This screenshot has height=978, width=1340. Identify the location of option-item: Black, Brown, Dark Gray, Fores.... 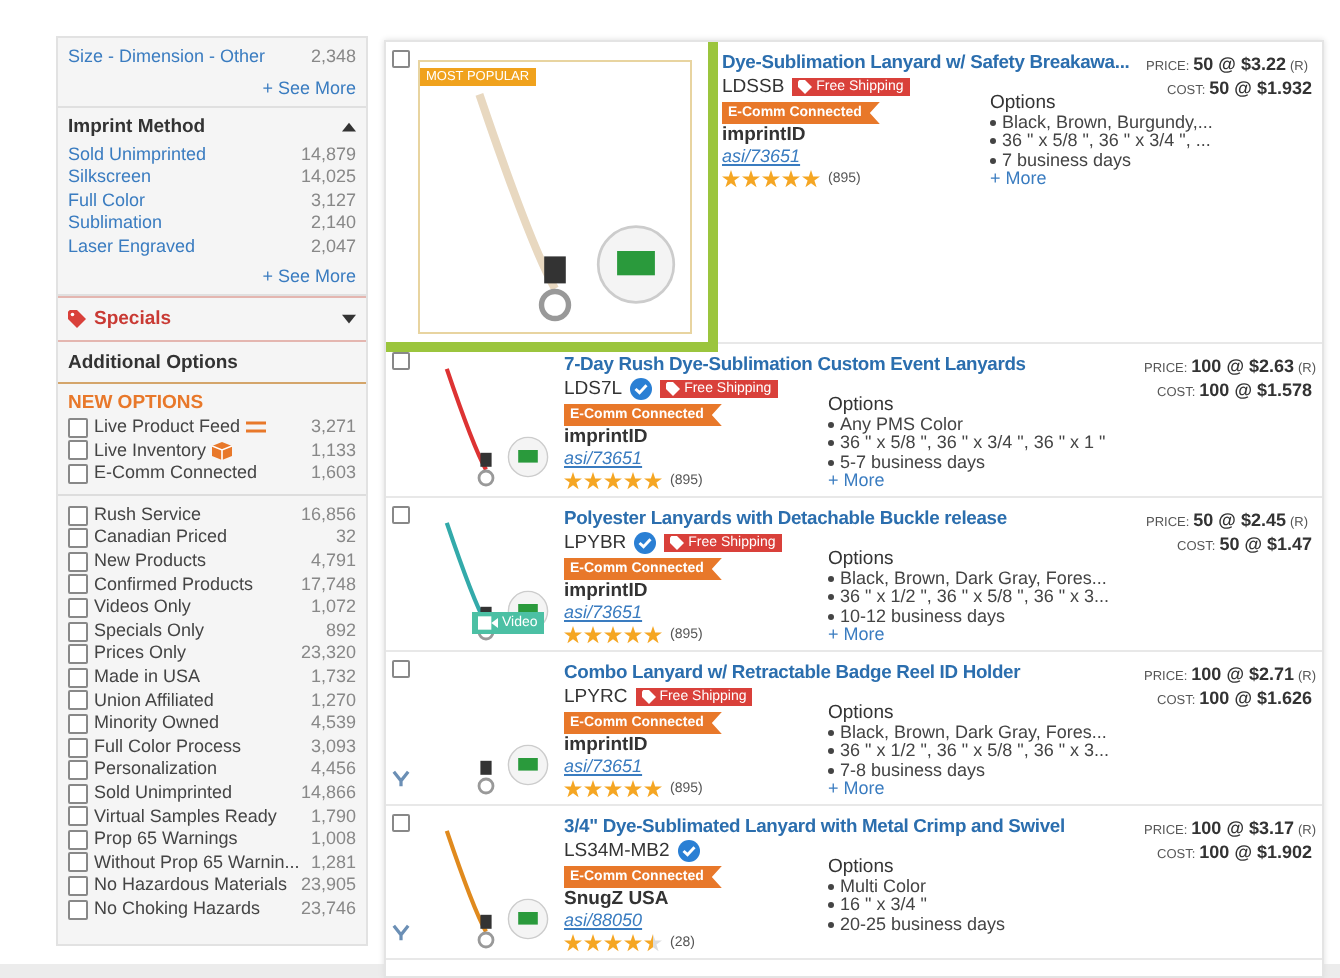
(973, 579).